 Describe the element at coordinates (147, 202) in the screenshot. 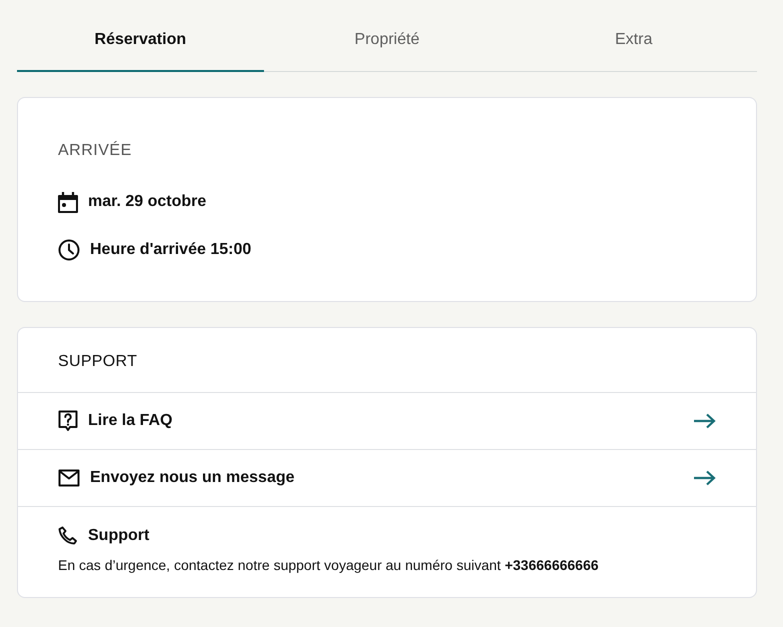

I see `arrival-date: mar. 29 octobre` at that location.